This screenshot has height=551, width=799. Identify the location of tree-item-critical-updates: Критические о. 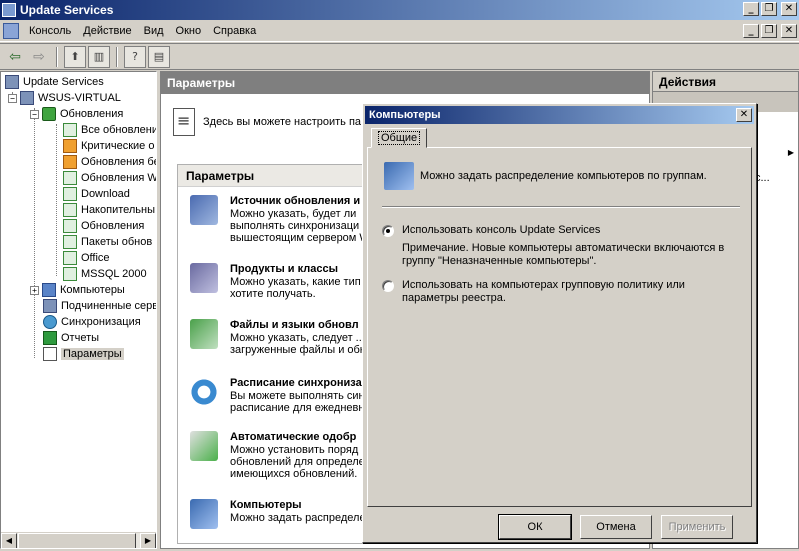
(108, 146).